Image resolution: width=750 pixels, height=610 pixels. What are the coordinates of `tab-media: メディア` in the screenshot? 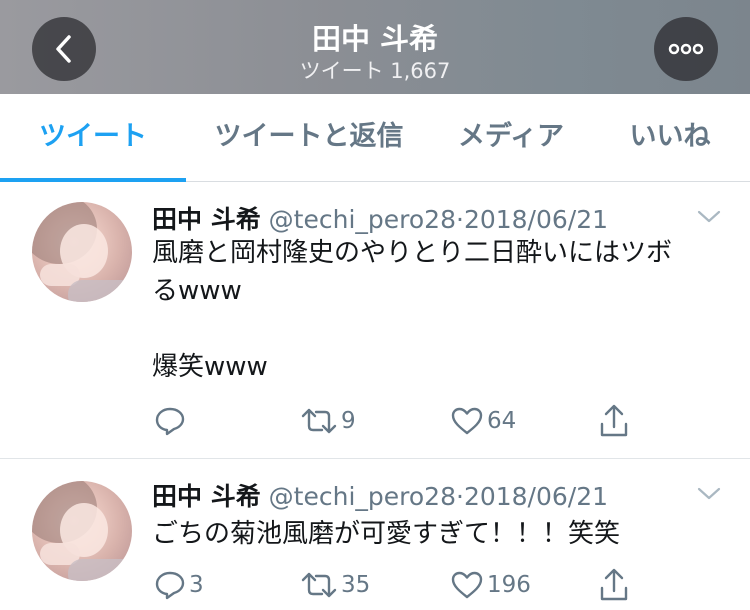 It's located at (511, 138).